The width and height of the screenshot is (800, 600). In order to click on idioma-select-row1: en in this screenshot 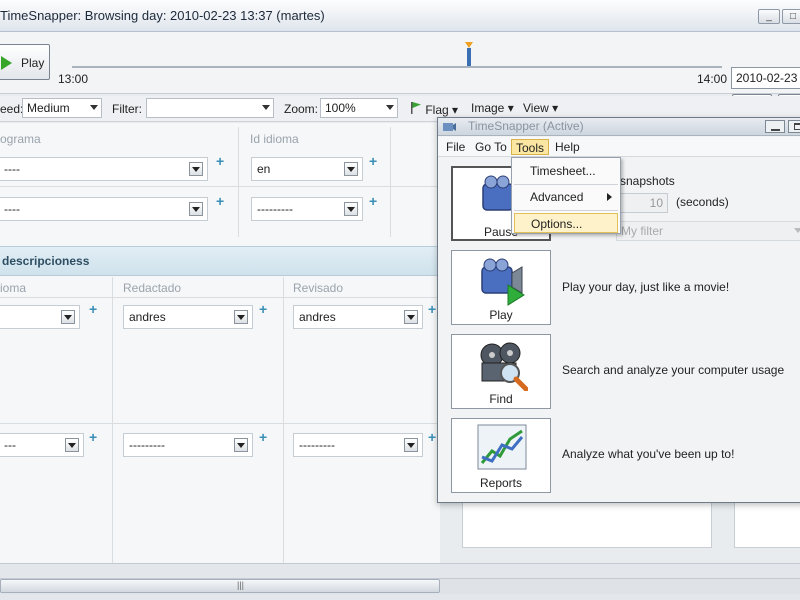, I will do `click(307, 169)`.